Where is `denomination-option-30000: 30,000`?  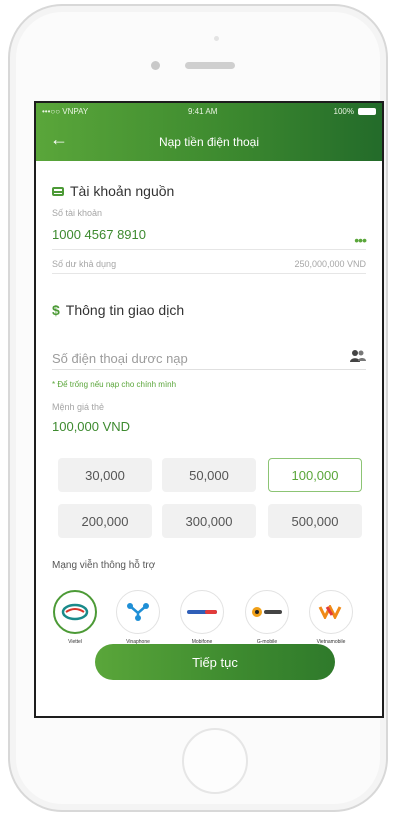 denomination-option-30000: 30,000 is located at coordinates (105, 475).